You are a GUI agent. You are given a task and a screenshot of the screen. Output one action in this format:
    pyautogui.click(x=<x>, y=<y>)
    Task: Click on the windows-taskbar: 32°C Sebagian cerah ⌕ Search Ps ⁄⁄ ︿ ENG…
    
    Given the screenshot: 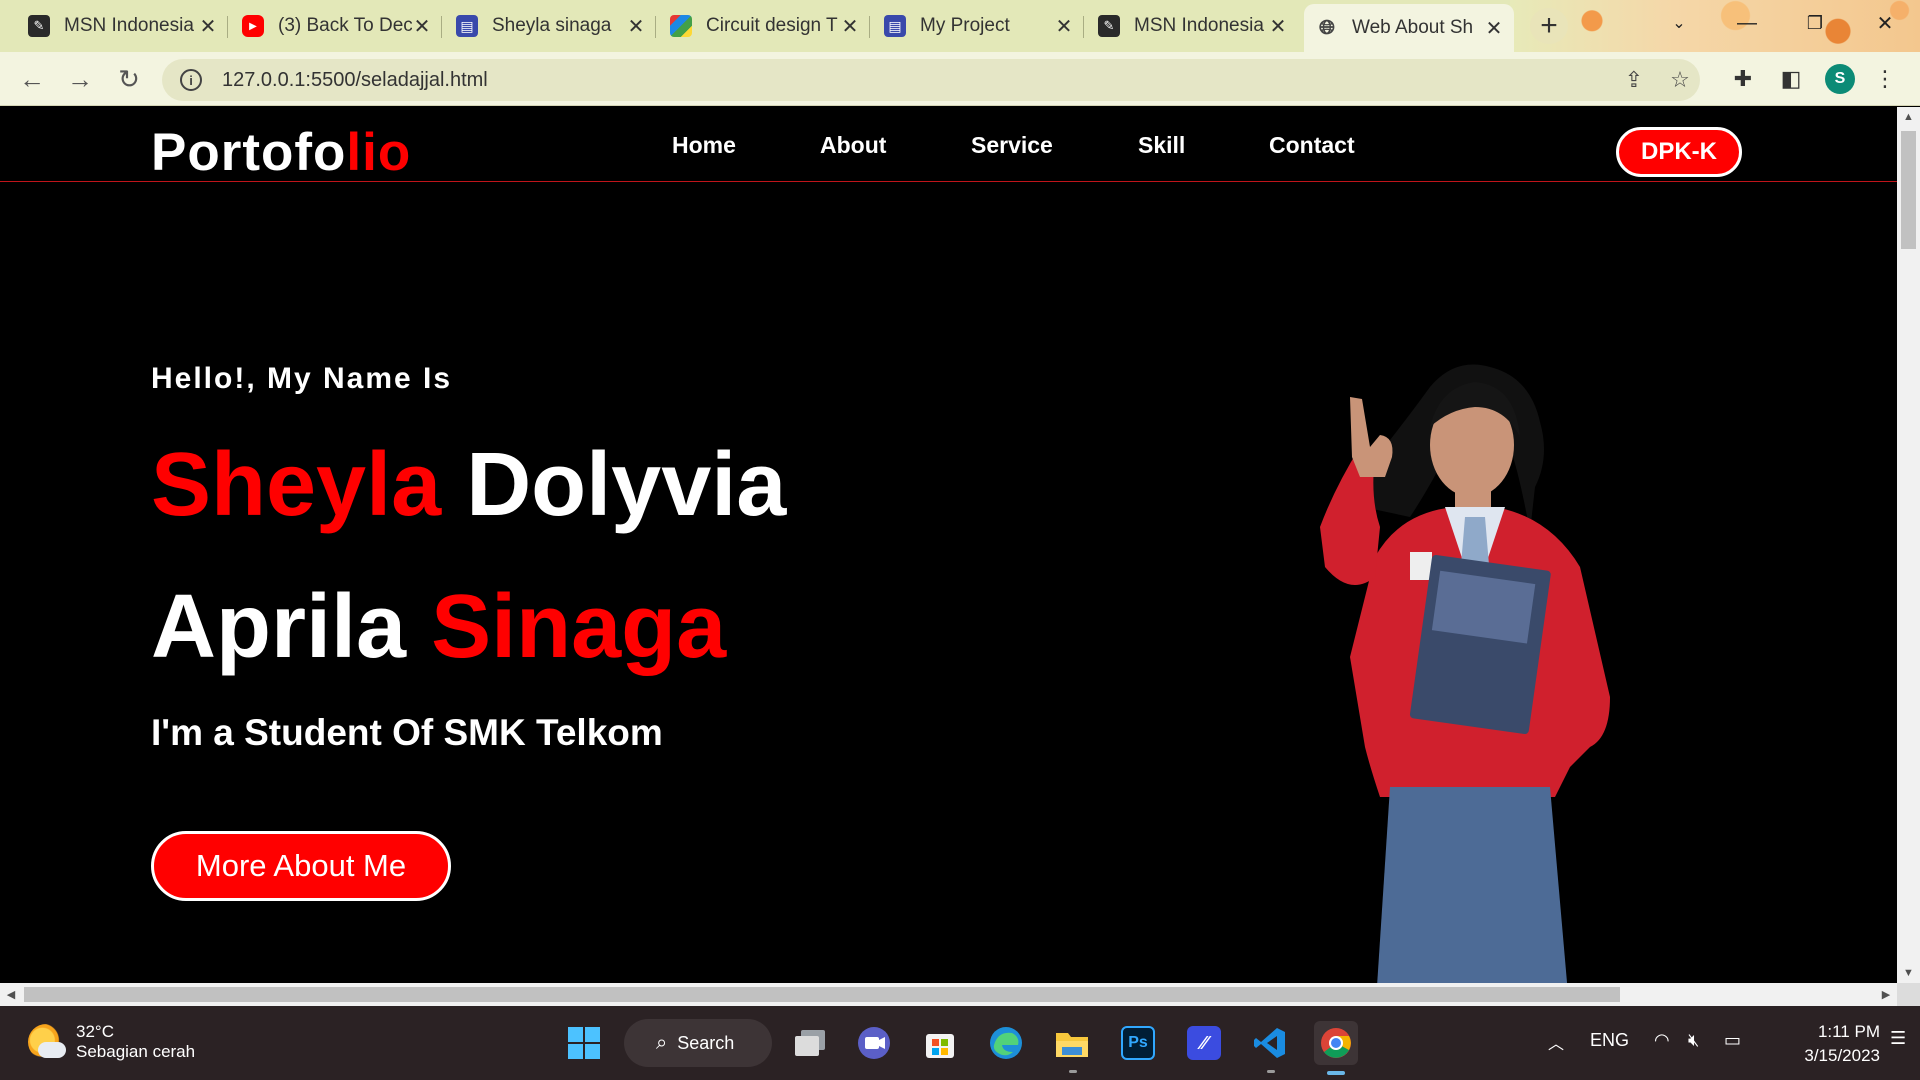 What is the action you would take?
    pyautogui.click(x=960, y=1043)
    